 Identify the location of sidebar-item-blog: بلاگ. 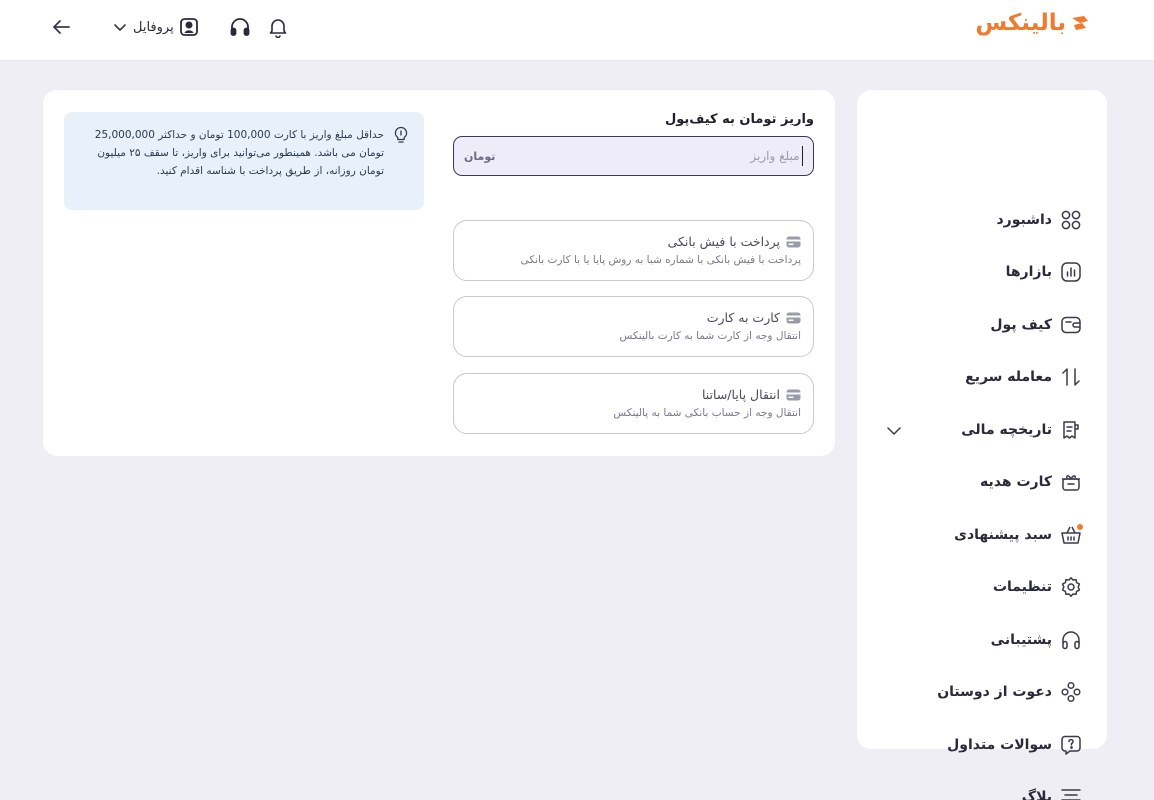
(1052, 791).